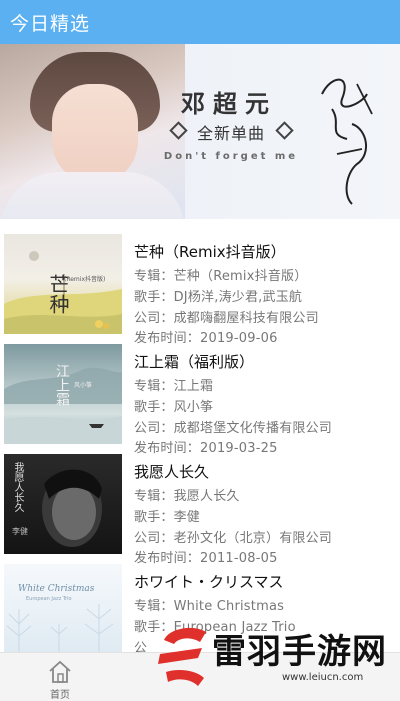  What do you see at coordinates (17, 487) in the screenshot?
I see `cover-title: 我愿人长久` at bounding box center [17, 487].